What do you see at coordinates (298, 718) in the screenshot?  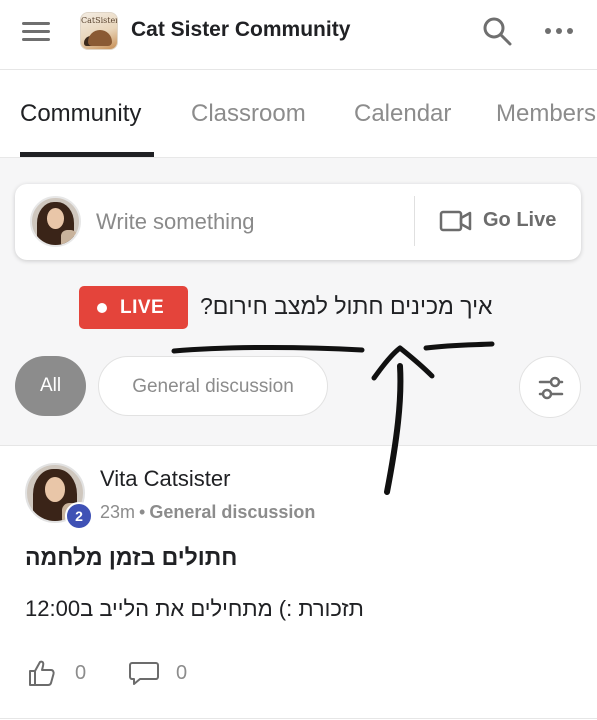 I see `post-divider` at bounding box center [298, 718].